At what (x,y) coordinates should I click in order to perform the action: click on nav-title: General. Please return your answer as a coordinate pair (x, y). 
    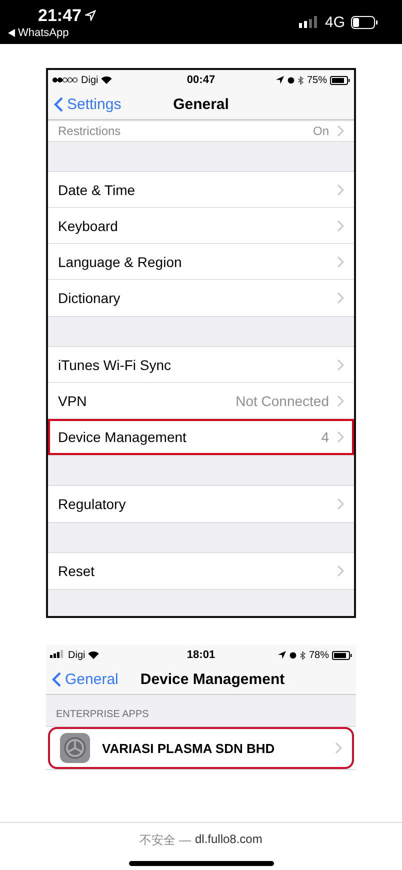
    Looking at the image, I should click on (201, 104).